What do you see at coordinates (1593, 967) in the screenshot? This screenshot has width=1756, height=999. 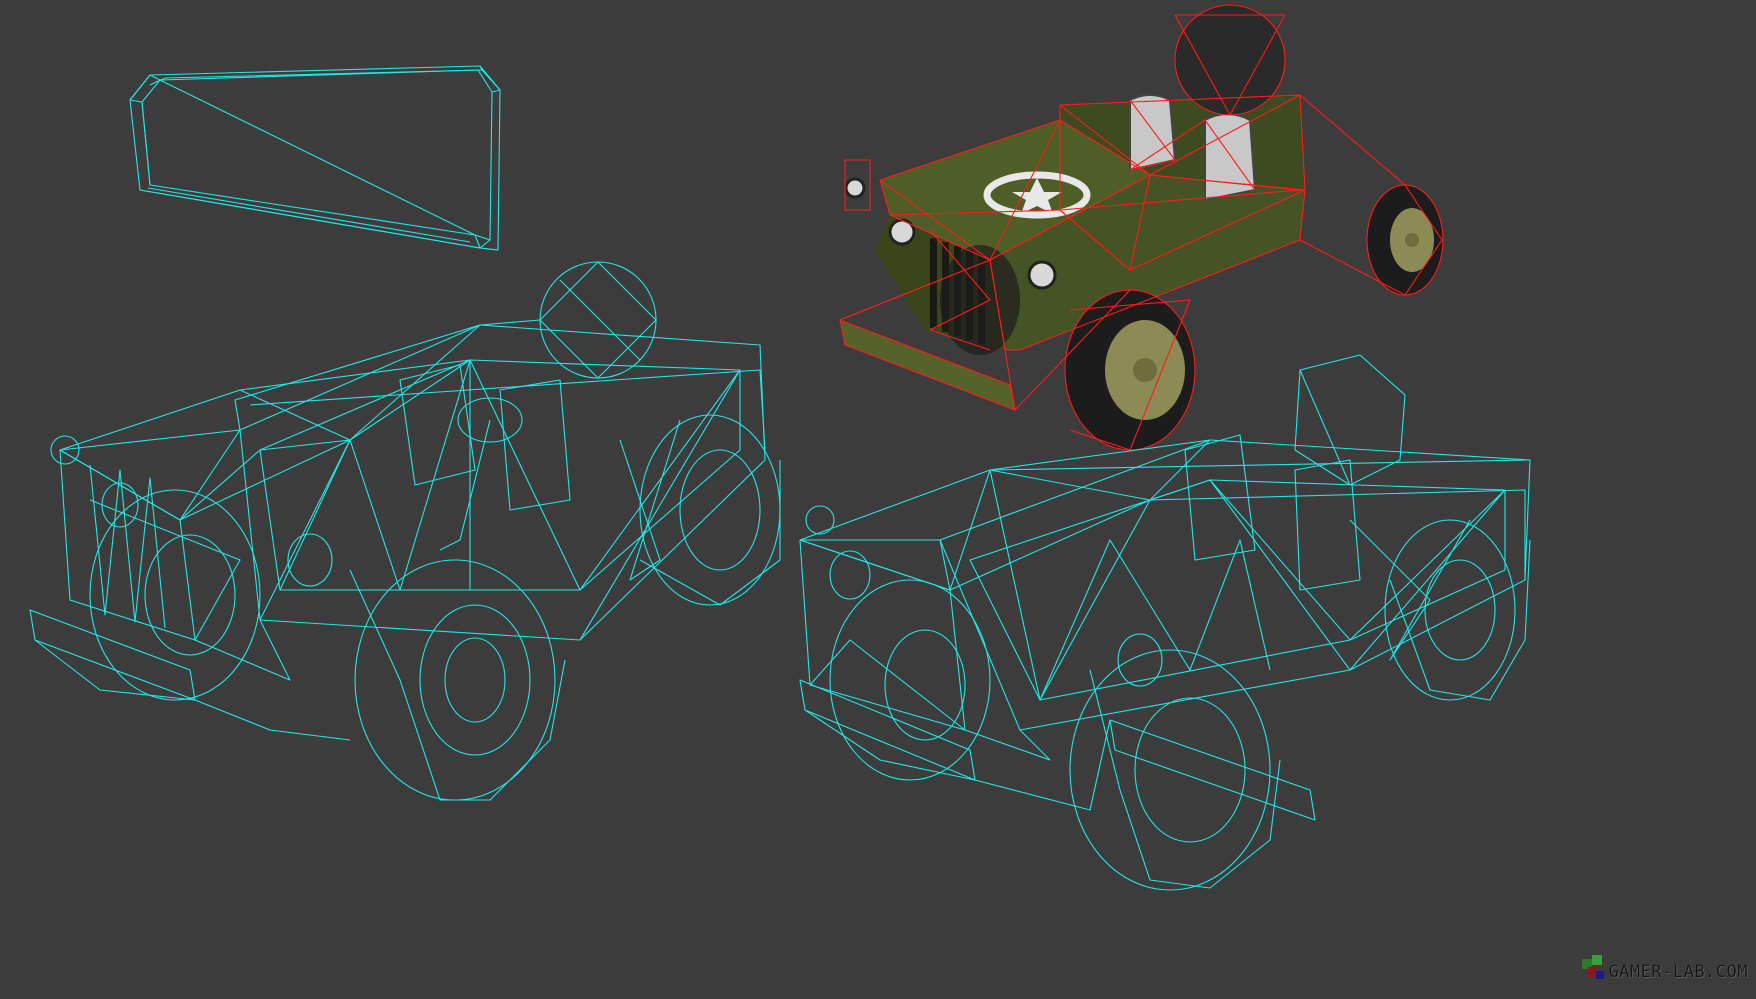 I see `gamer-lab-logo-icon` at bounding box center [1593, 967].